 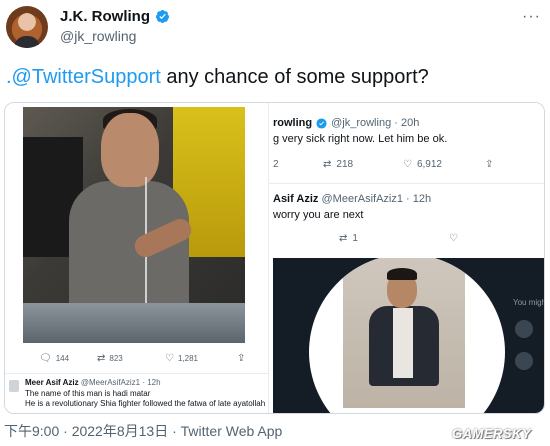 What do you see at coordinates (531, 17) in the screenshot?
I see `more-options-icon: ···` at bounding box center [531, 17].